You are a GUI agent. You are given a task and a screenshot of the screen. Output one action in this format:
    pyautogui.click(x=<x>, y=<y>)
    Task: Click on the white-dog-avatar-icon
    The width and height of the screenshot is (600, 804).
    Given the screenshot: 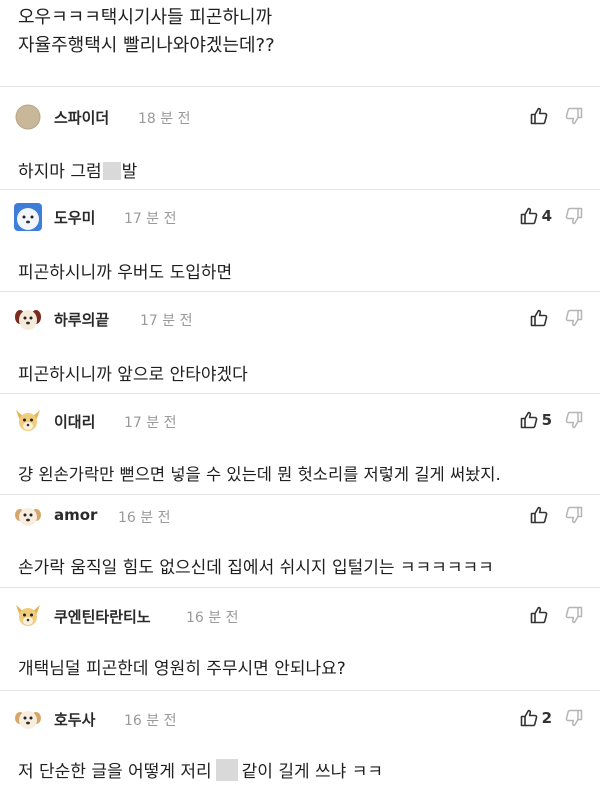 What is the action you would take?
    pyautogui.click(x=28, y=217)
    